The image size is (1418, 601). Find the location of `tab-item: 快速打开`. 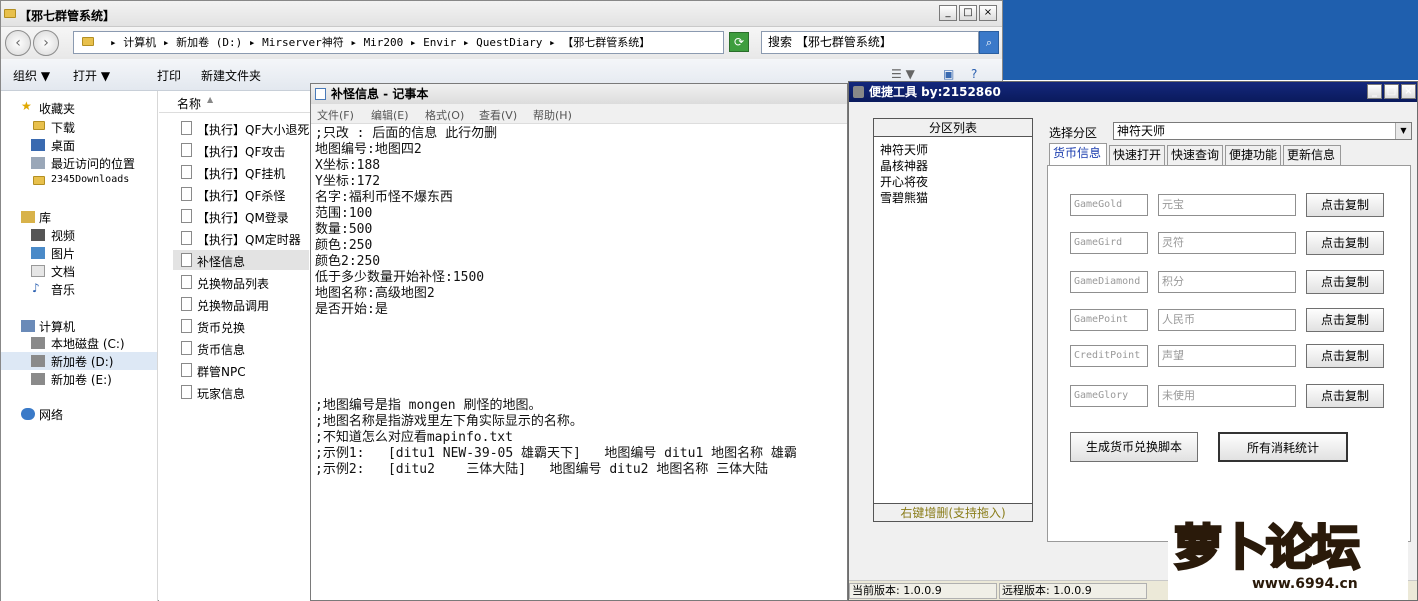

tab-item: 快速打开 is located at coordinates (1137, 155).